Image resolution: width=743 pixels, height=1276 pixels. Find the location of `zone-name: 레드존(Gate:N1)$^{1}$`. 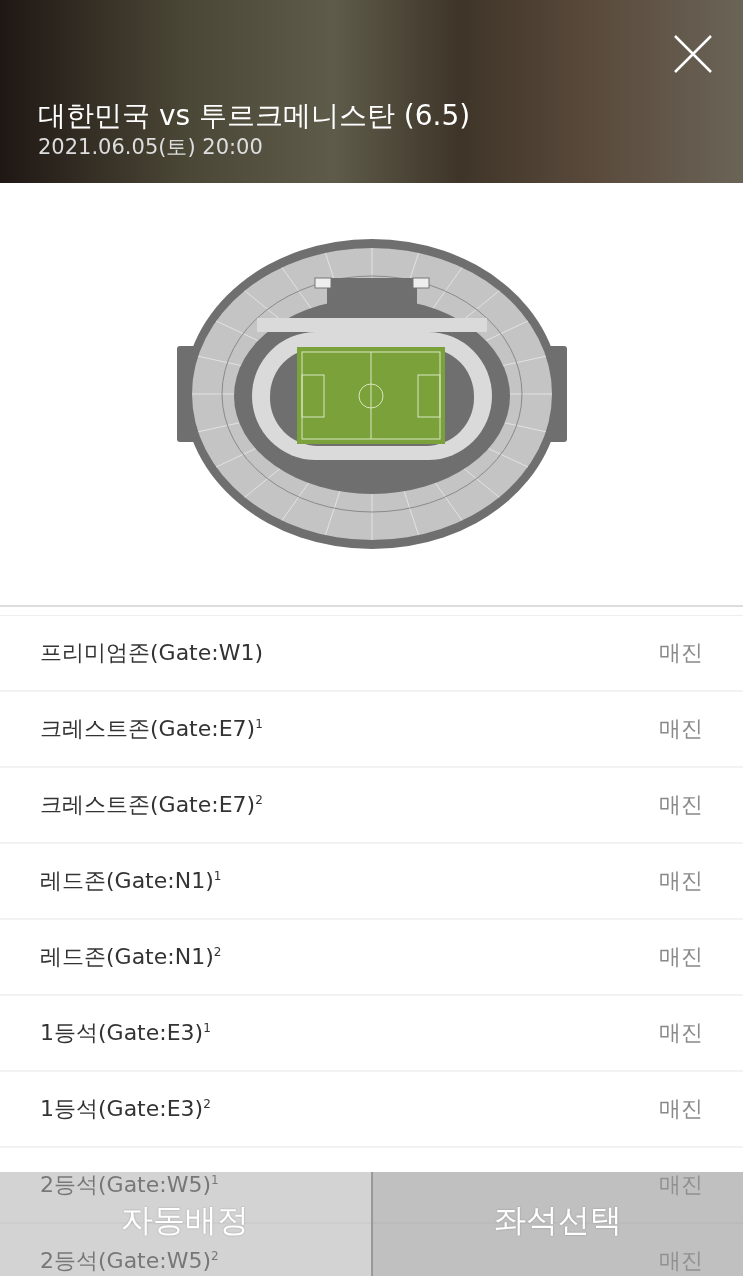

zone-name: 레드존(Gate:N1)$^{1}$ is located at coordinates (131, 881).